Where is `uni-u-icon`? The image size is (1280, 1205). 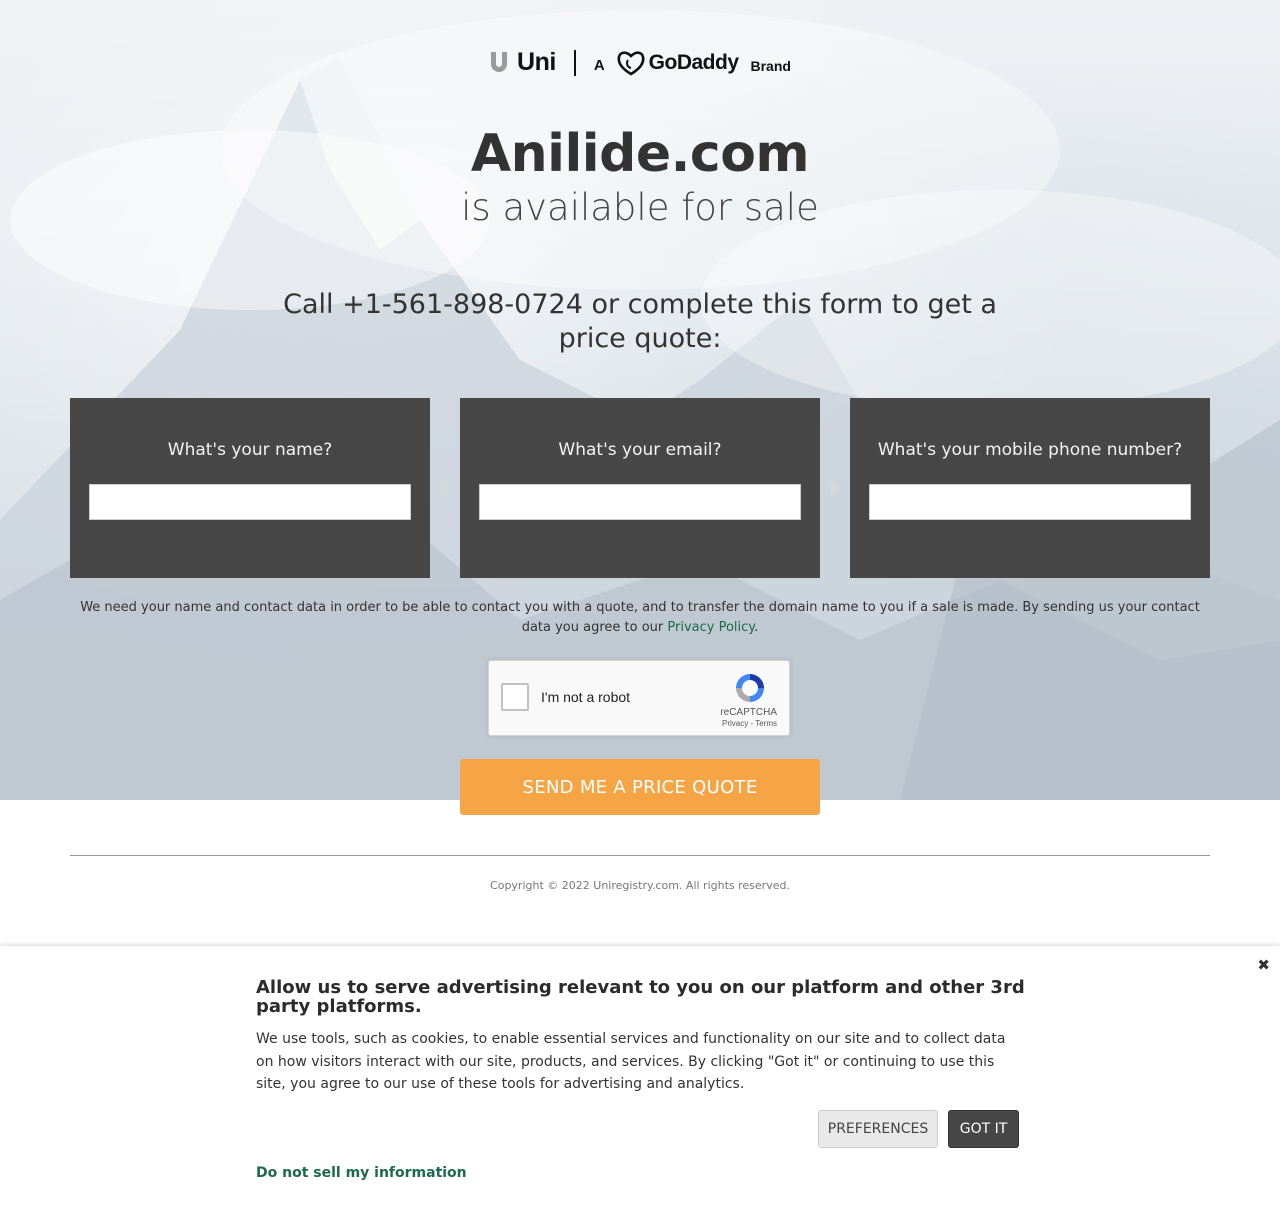
uni-u-icon is located at coordinates (499, 61).